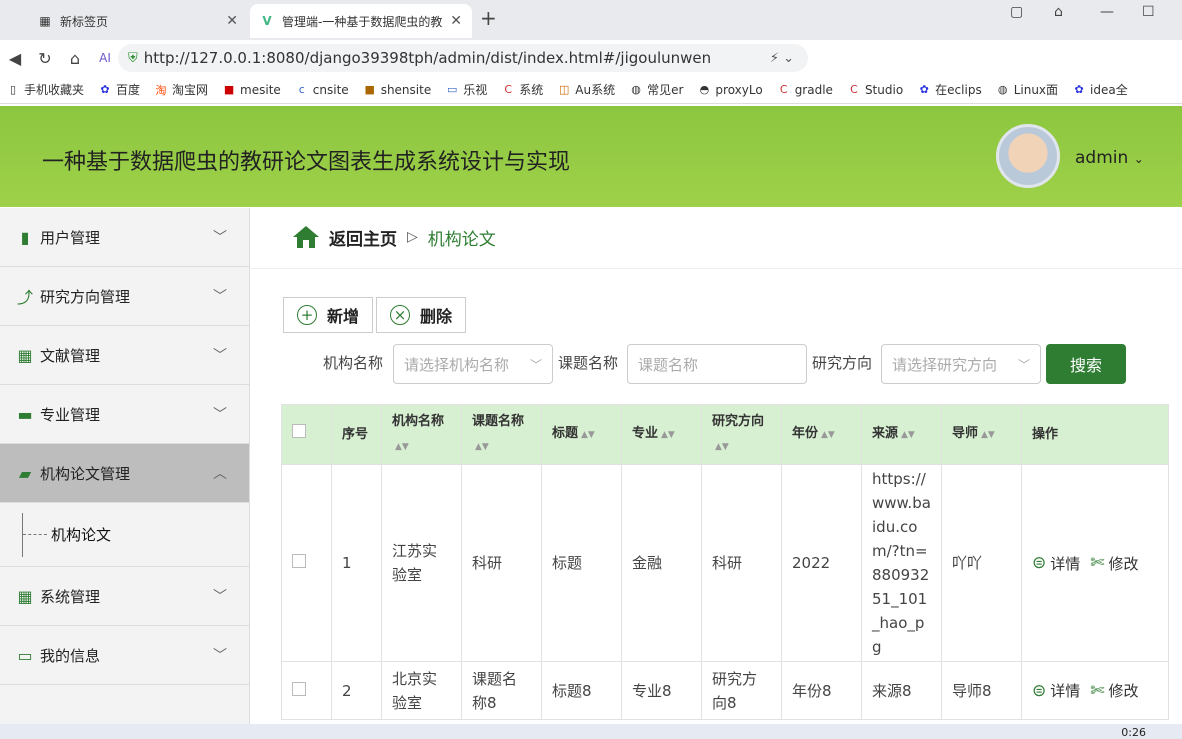 The image size is (1182, 739). I want to click on cell-topic: 科研, so click(501, 563).